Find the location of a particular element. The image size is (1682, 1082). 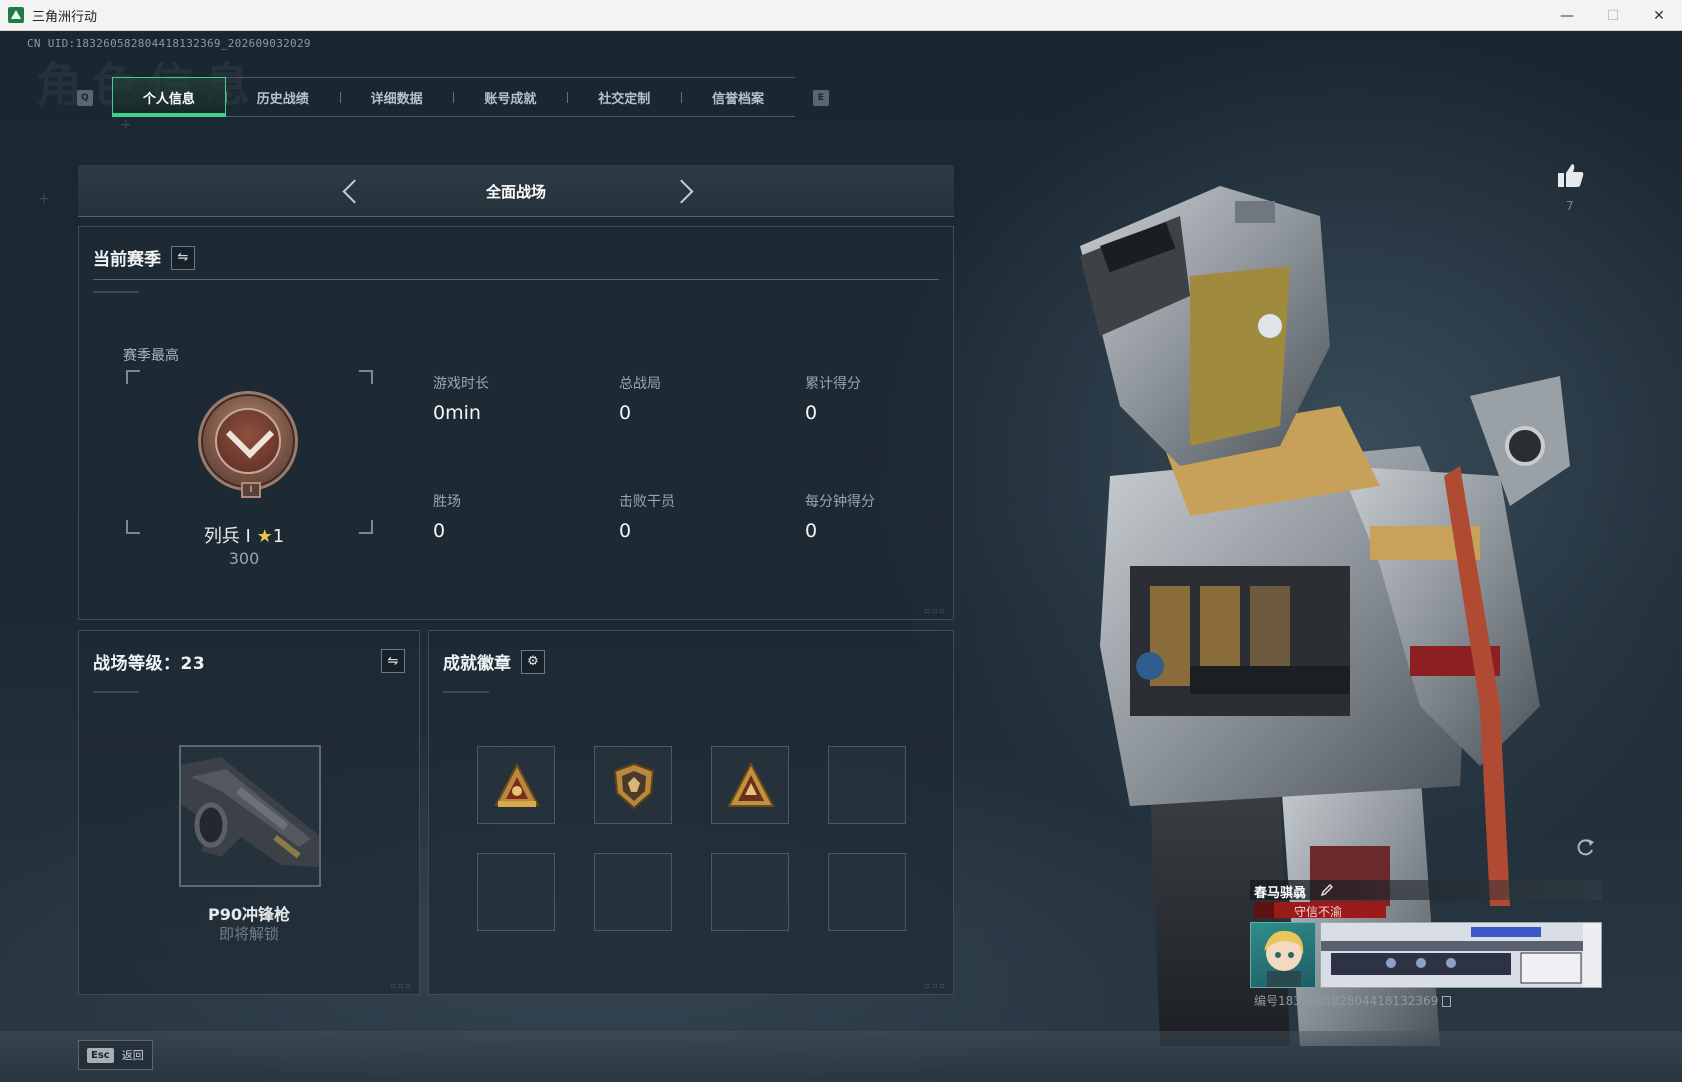

stat-total-score: 累计得分 0 is located at coordinates (833, 400).